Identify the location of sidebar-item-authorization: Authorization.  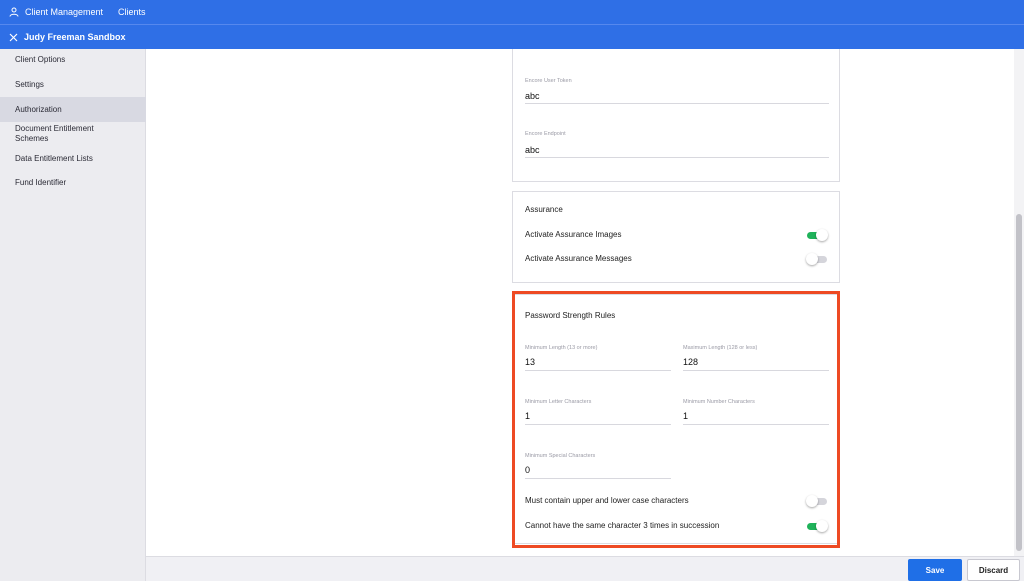
(73, 109).